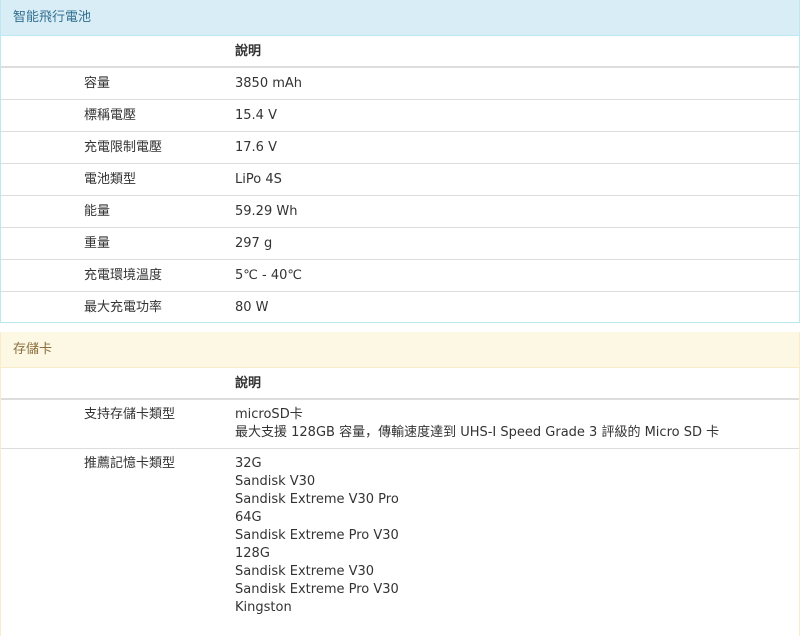 This screenshot has width=800, height=636. Describe the element at coordinates (263, 607) in the screenshot. I see `value-line: Kingston` at that location.